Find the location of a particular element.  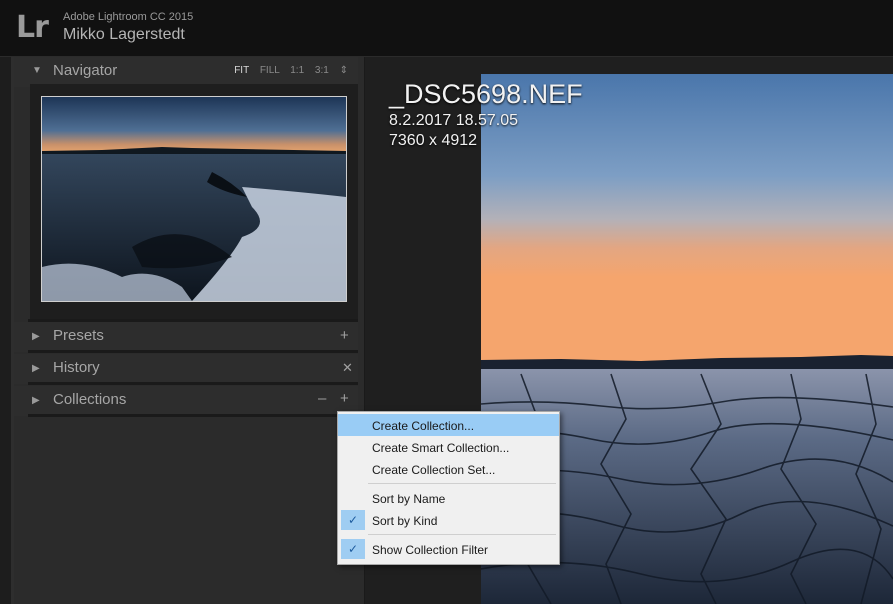

menu-item-sort-by-kind: ✓ Sort by Kind is located at coordinates (448, 520).